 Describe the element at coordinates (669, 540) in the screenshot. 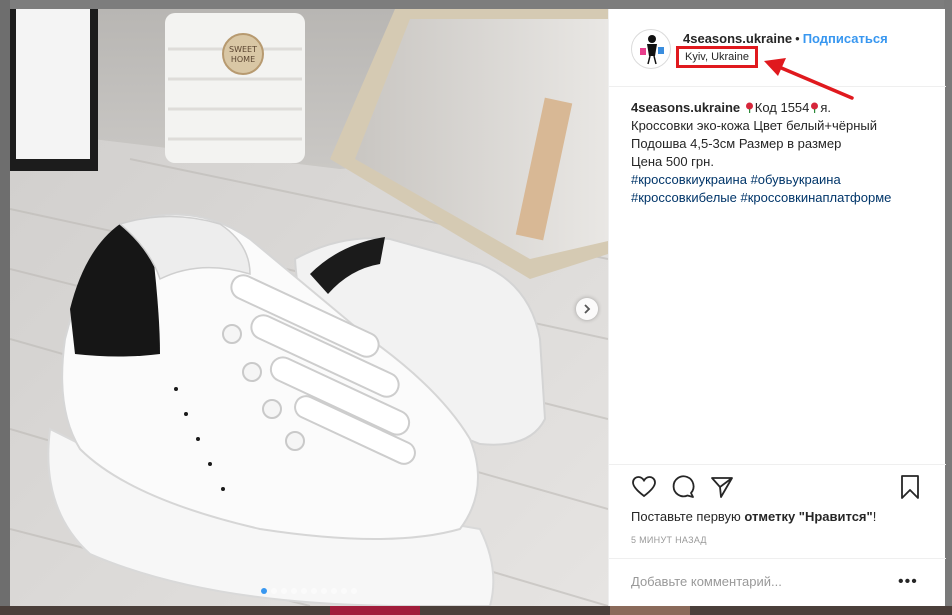

I see `post-timestamp: 5 МИНУТ НАЗАД` at that location.